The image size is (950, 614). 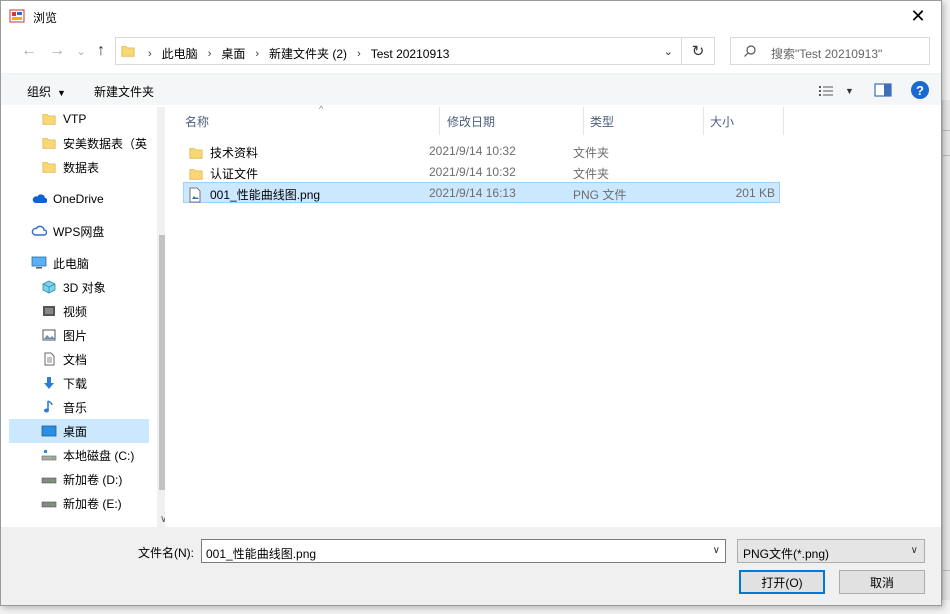 What do you see at coordinates (196, 195) in the screenshot?
I see `image-file-icon` at bounding box center [196, 195].